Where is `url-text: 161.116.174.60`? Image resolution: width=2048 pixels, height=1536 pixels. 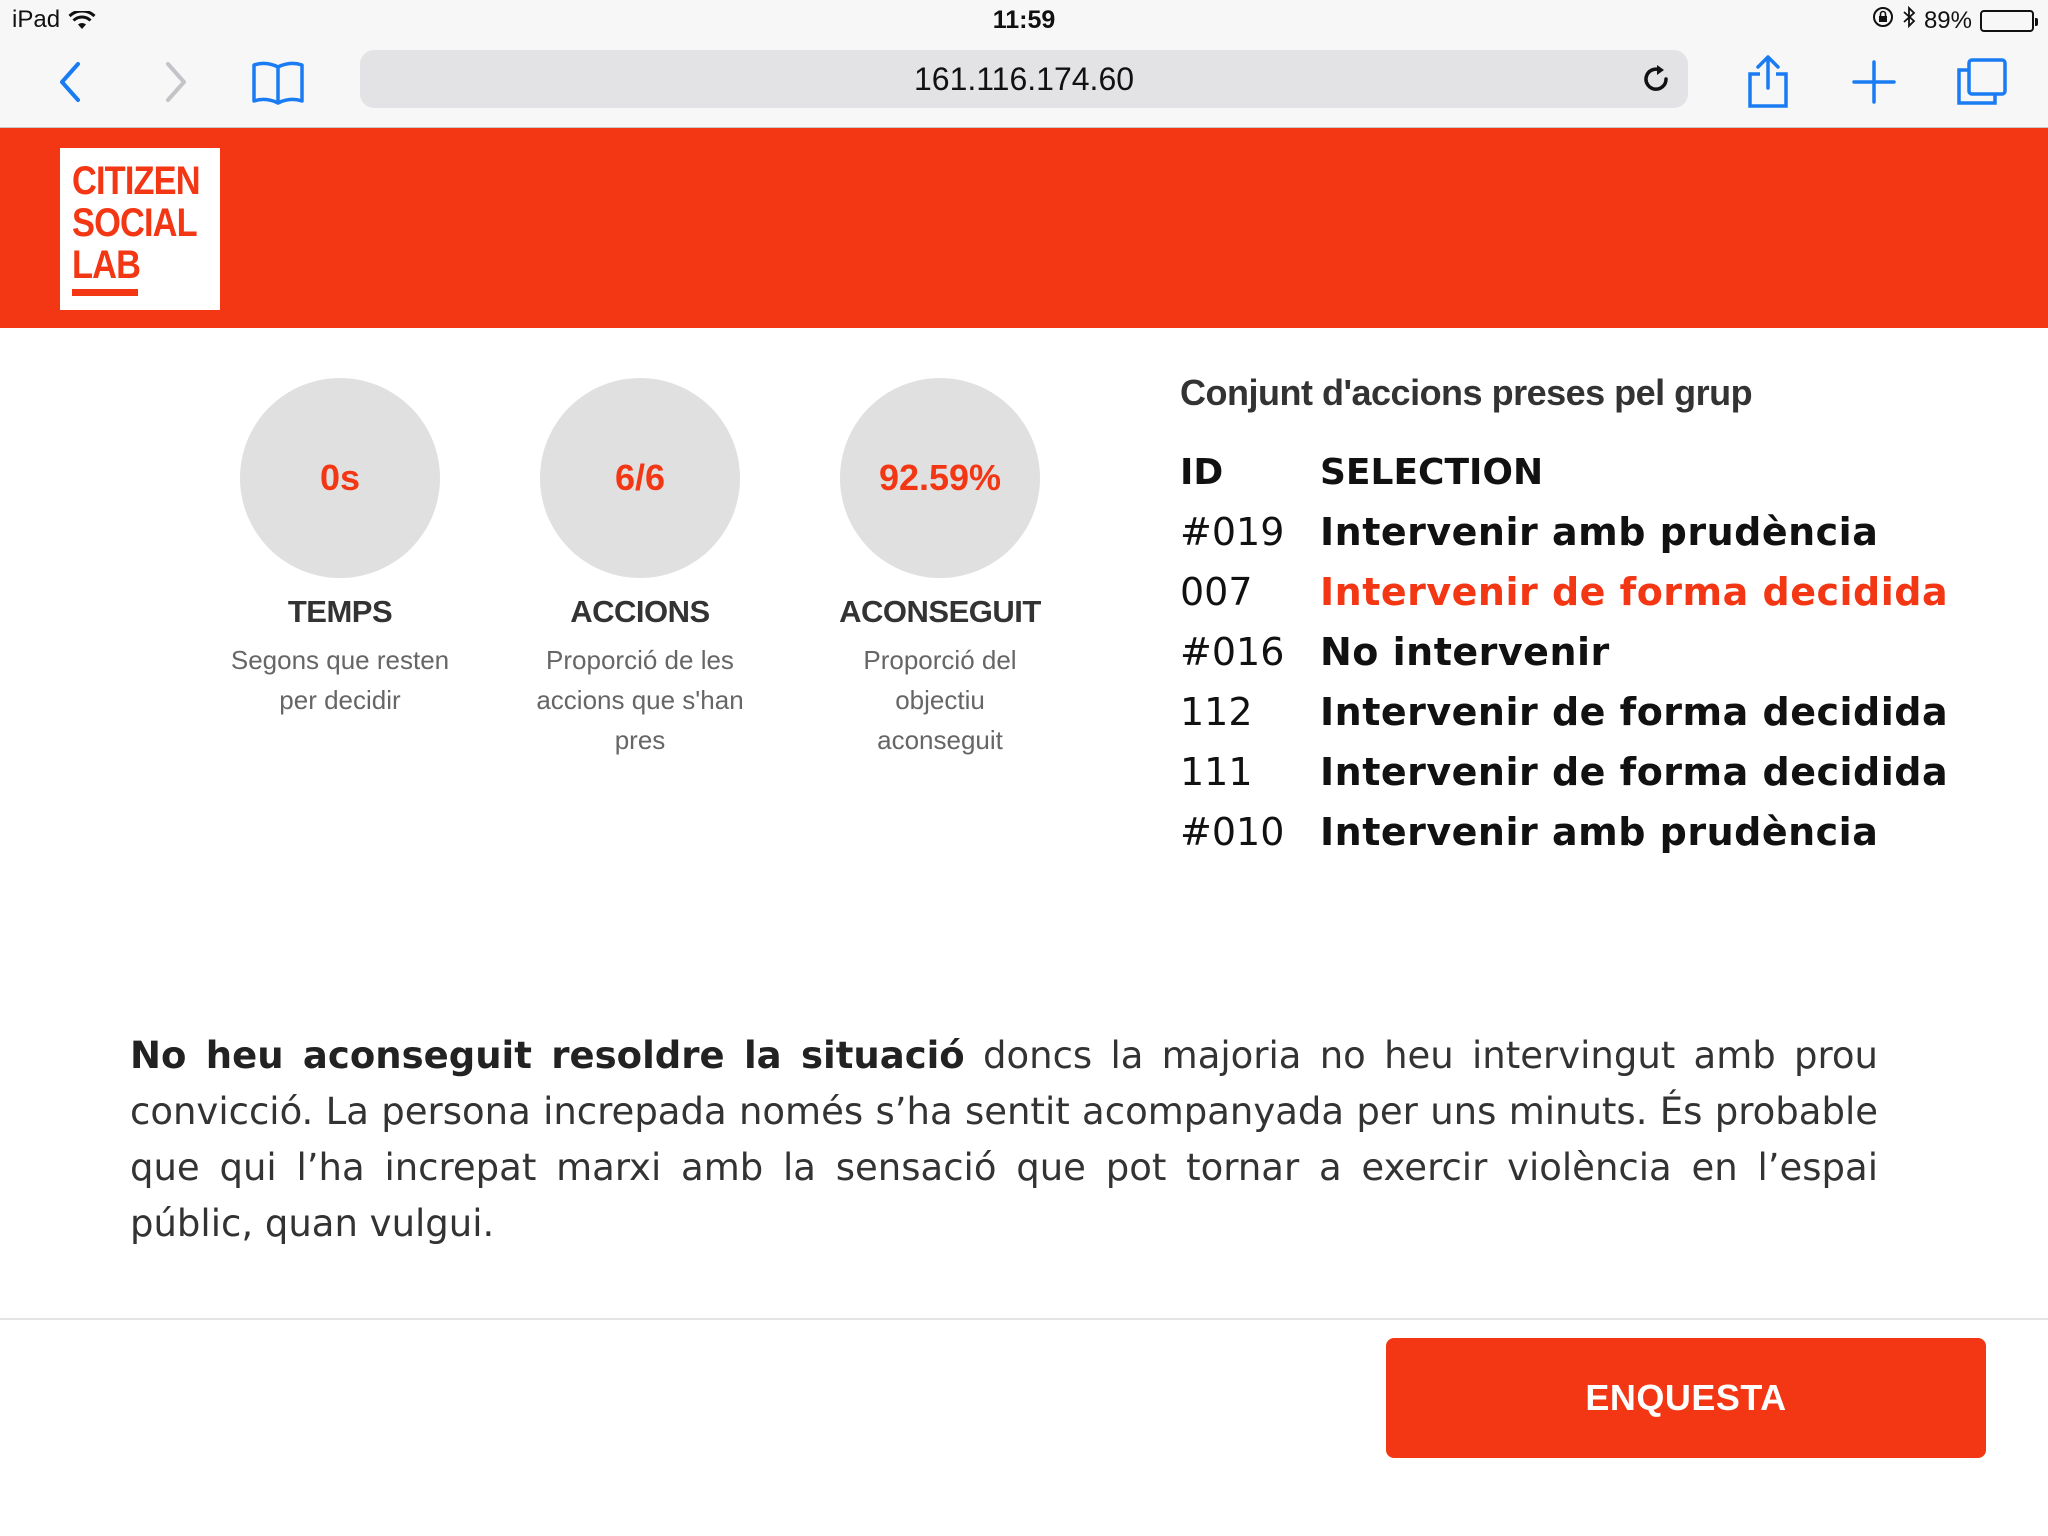 url-text: 161.116.174.60 is located at coordinates (1024, 78).